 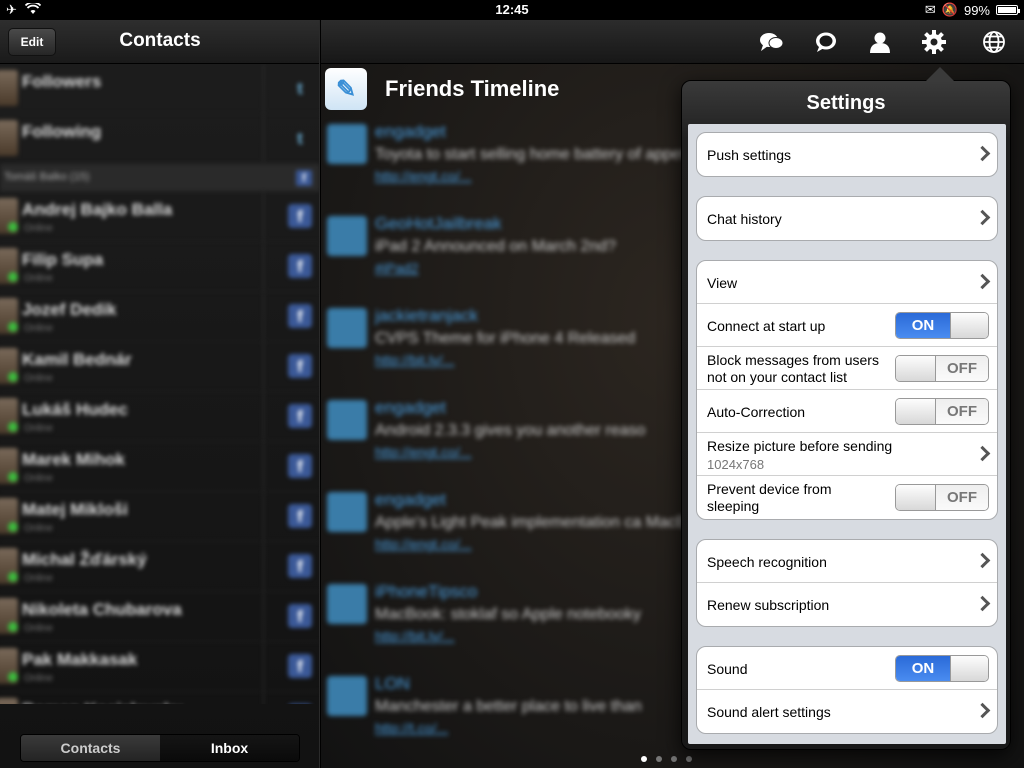 What do you see at coordinates (63, 259) in the screenshot?
I see `contact-name: Filip Supa` at bounding box center [63, 259].